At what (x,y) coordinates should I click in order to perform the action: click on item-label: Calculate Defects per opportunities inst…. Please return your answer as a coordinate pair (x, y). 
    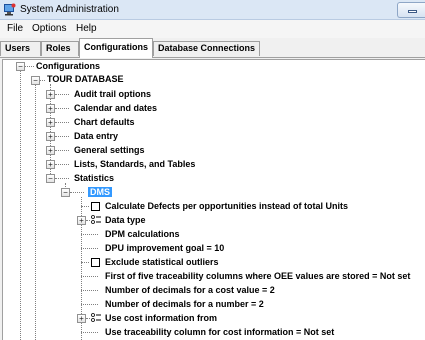
    Looking at the image, I should click on (227, 206).